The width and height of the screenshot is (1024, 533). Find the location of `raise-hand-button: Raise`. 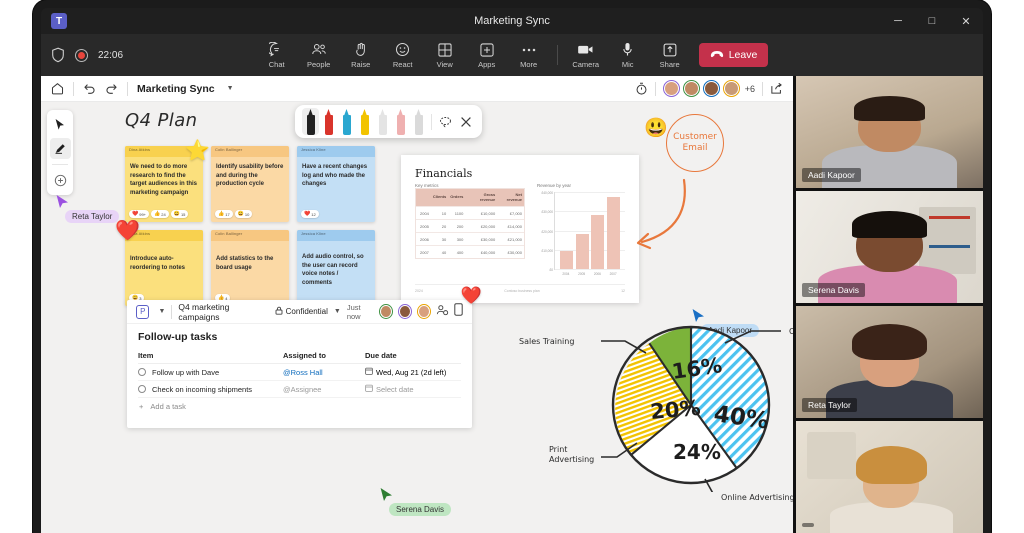

raise-hand-button: Raise is located at coordinates (361, 55).